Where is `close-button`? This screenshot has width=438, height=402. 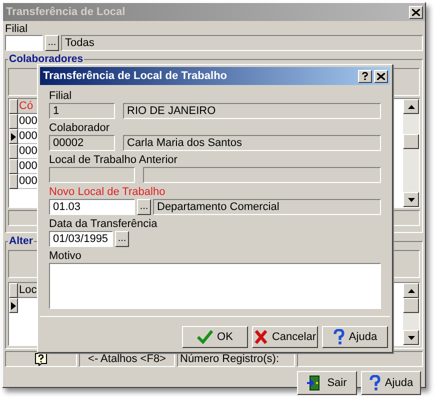 close-button is located at coordinates (381, 76).